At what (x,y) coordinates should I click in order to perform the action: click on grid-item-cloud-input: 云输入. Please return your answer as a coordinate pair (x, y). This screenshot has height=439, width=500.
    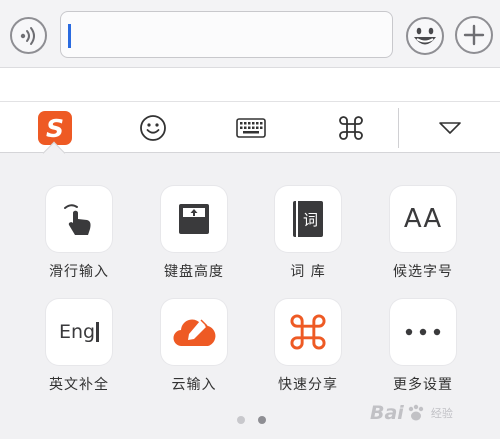
    Looking at the image, I should click on (194, 346).